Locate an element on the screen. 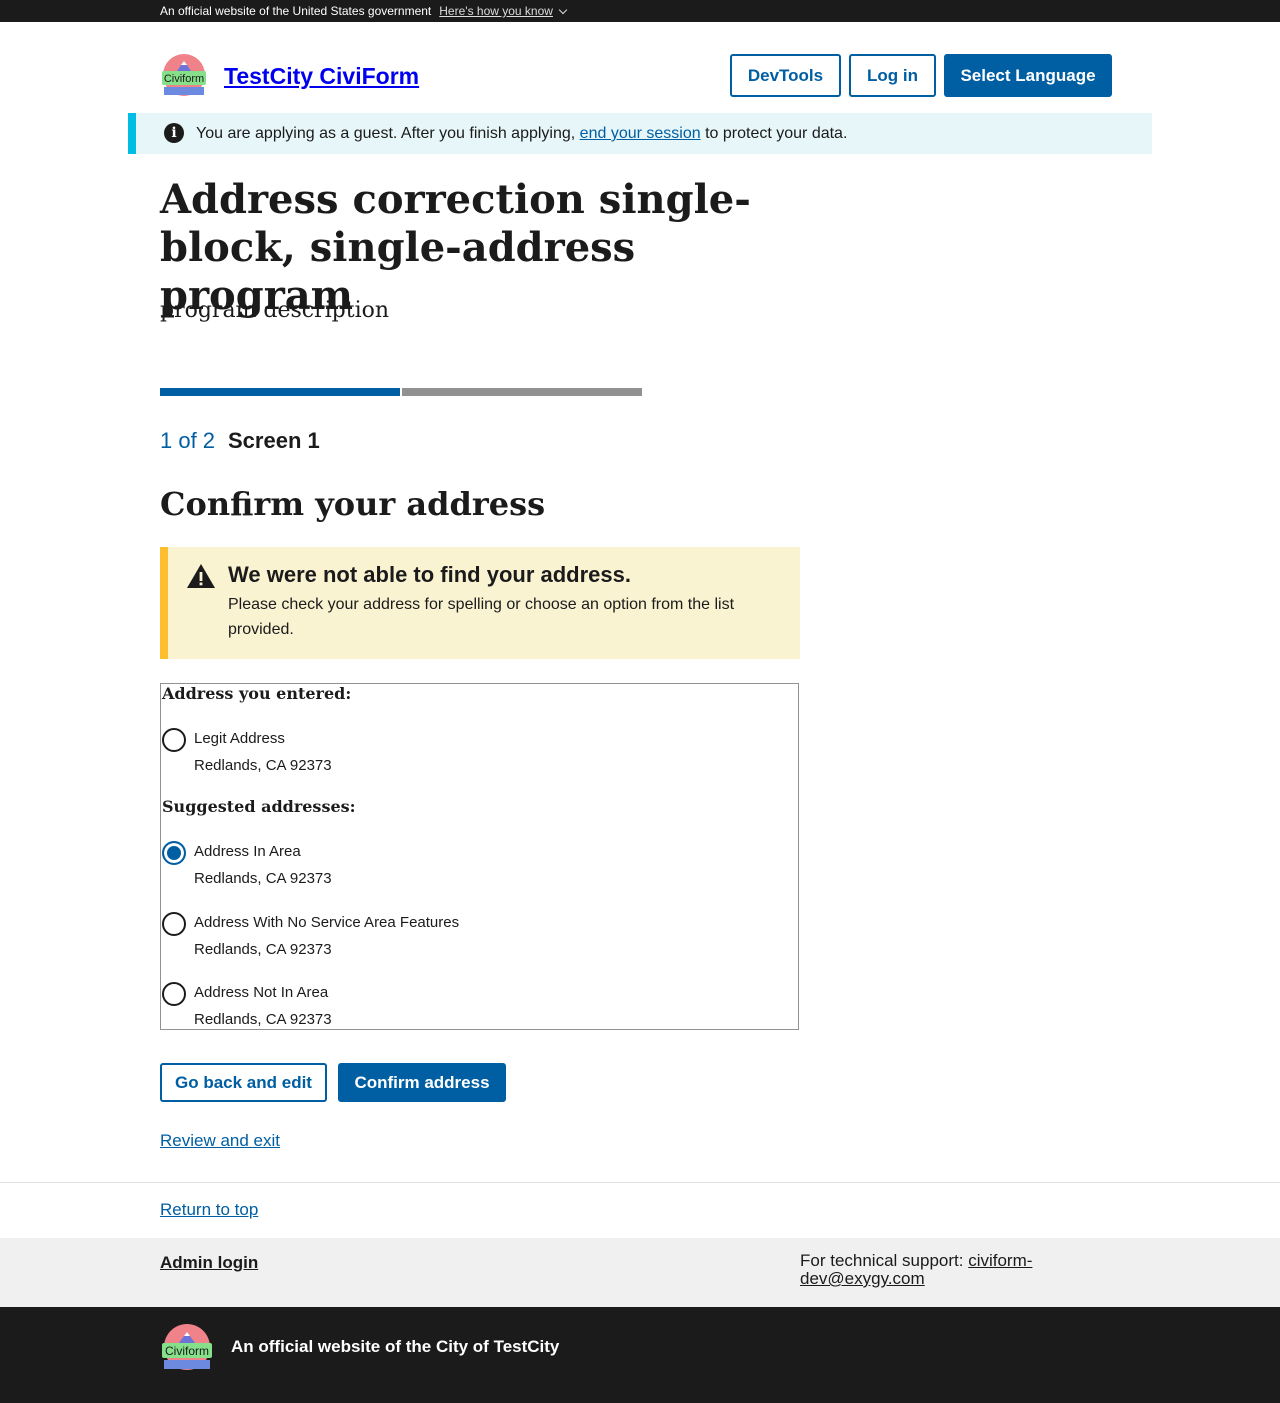 The height and width of the screenshot is (1403, 1280). confirm-heading: Confirm your address is located at coordinates (353, 504).